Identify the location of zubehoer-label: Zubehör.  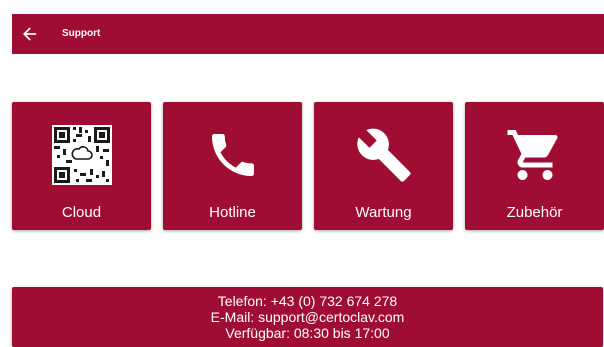
(534, 212).